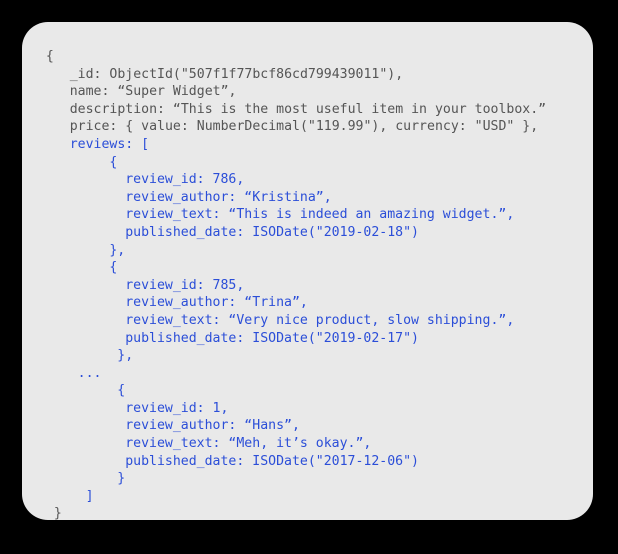 The width and height of the screenshot is (618, 554). What do you see at coordinates (113, 162) in the screenshot?
I see `line-review1-open: {` at bounding box center [113, 162].